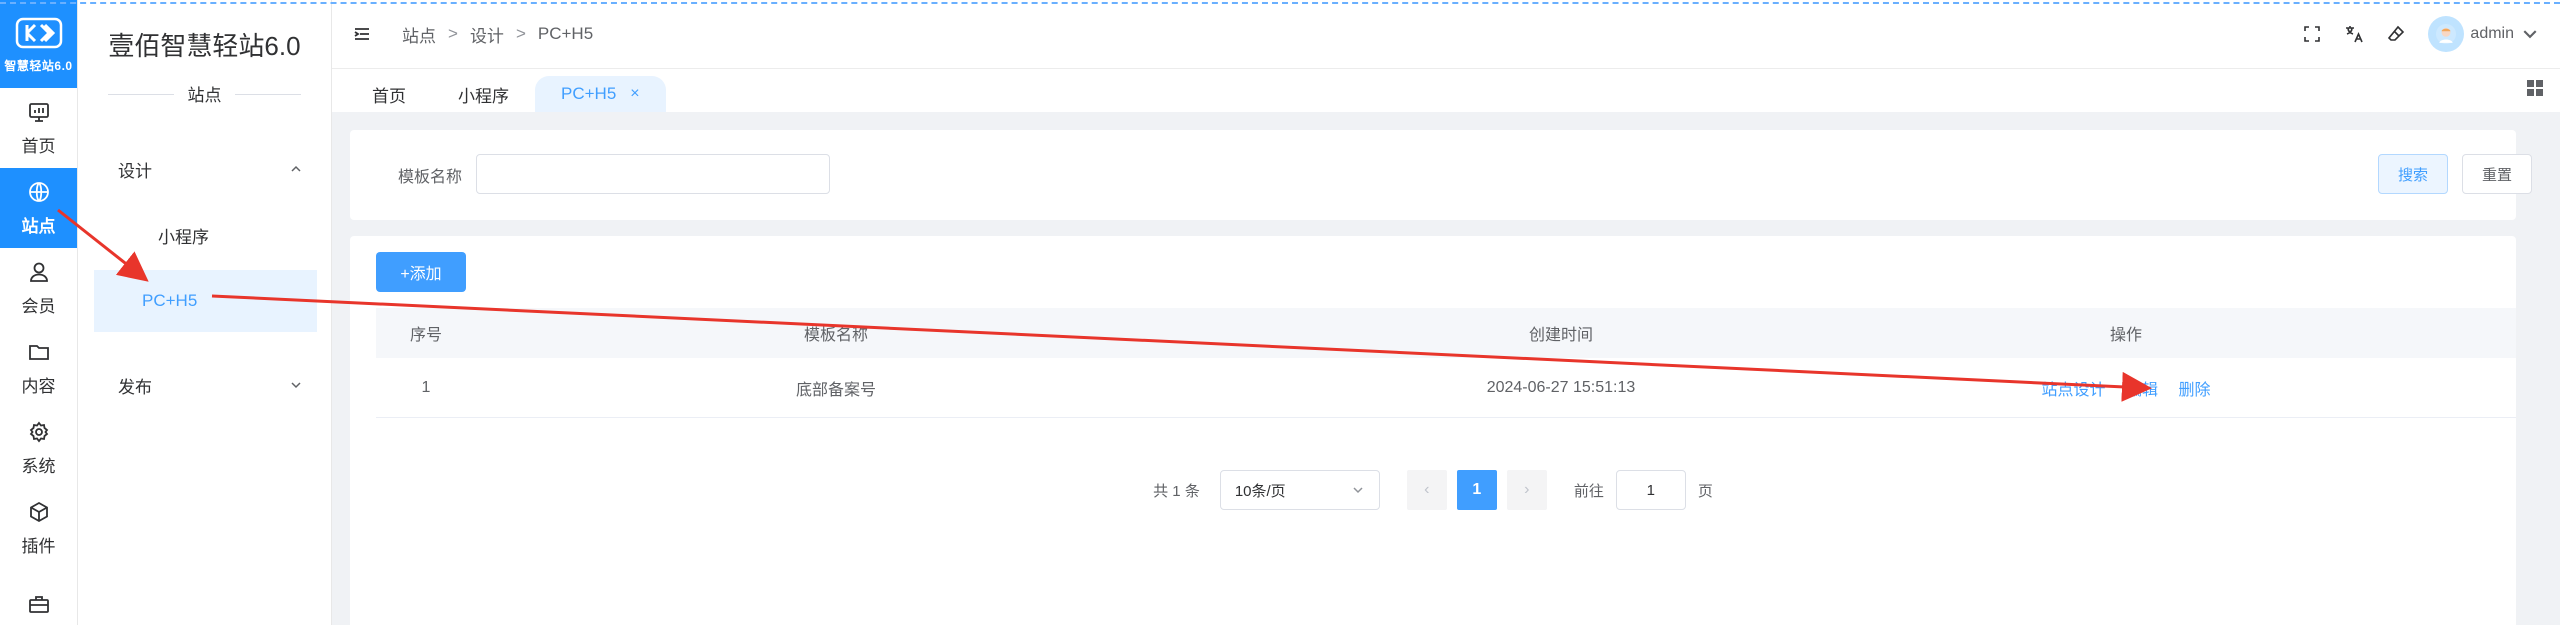  Describe the element at coordinates (1446, 90) in the screenshot. I see `tab-bar: 首页 小程序 PC+H5 ×` at that location.